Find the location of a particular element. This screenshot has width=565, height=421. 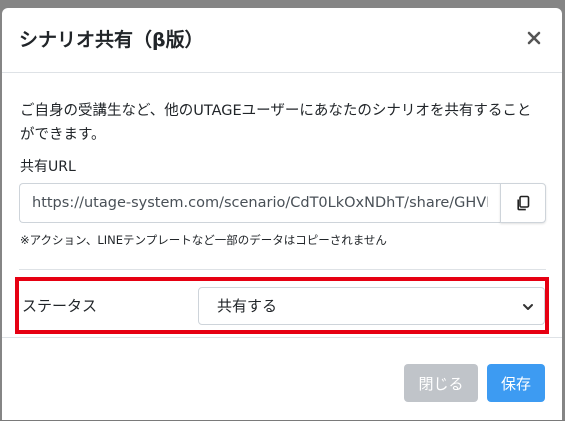

close-dialog-button: 閉じる is located at coordinates (441, 383).